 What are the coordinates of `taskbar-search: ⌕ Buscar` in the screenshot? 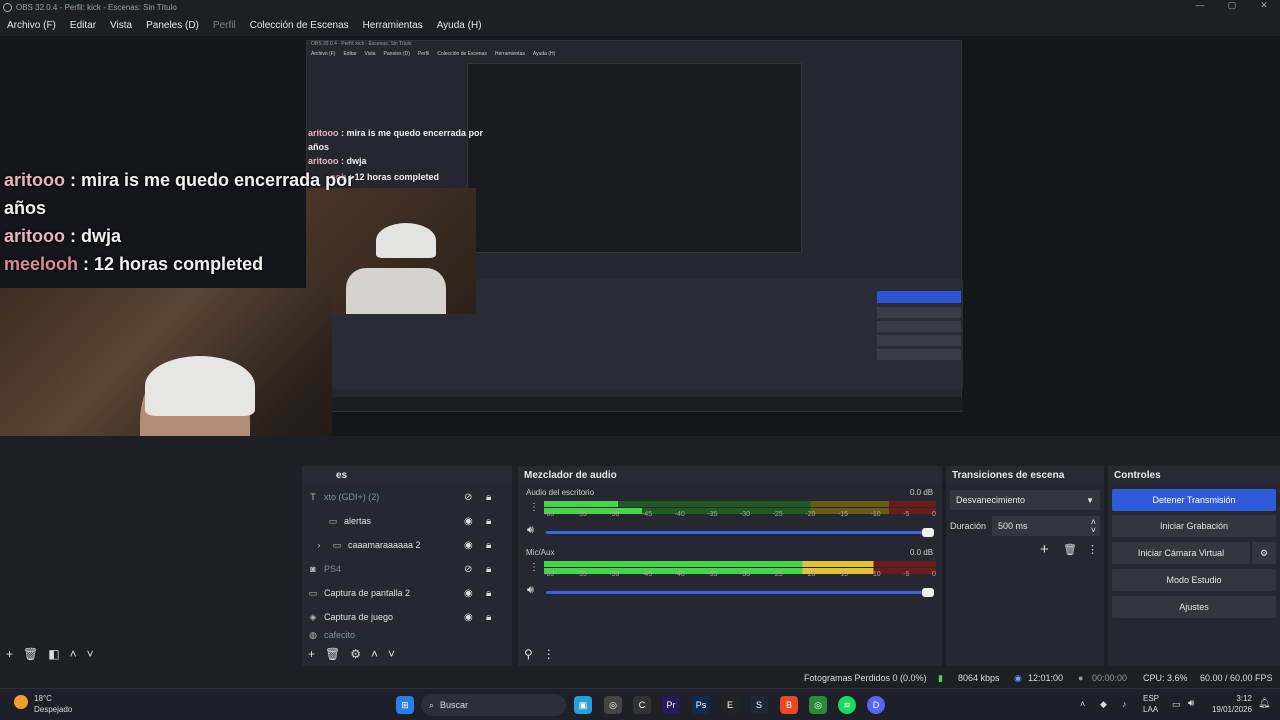 It's located at (493, 705).